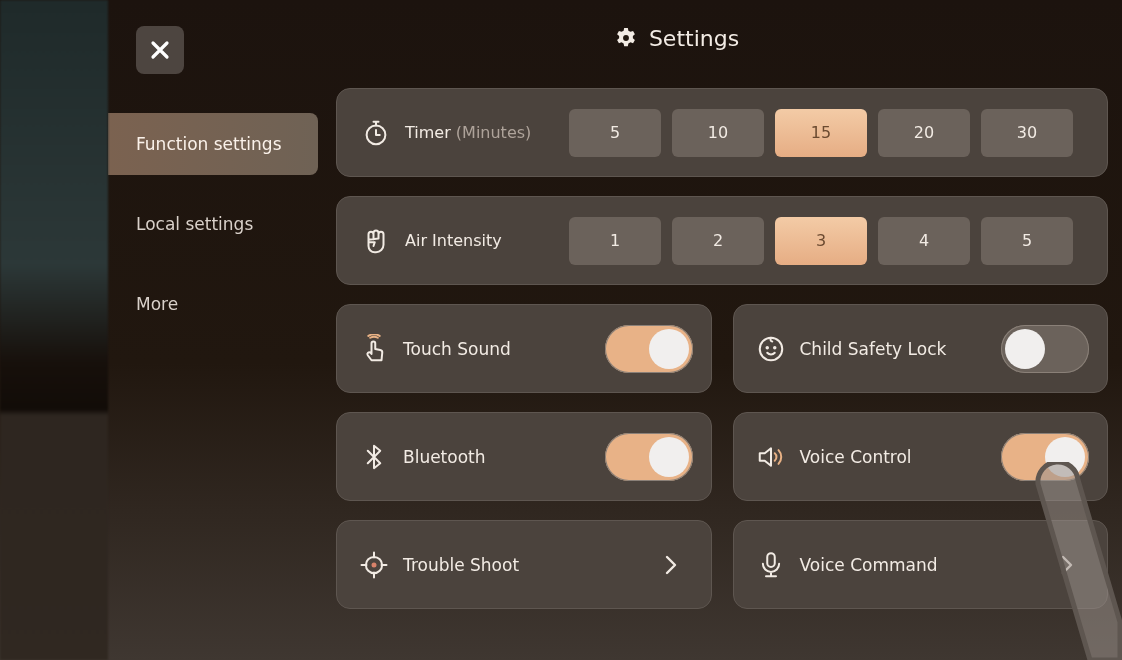 The image size is (1122, 660). What do you see at coordinates (821, 132) in the screenshot?
I see `option-button: 15` at bounding box center [821, 132].